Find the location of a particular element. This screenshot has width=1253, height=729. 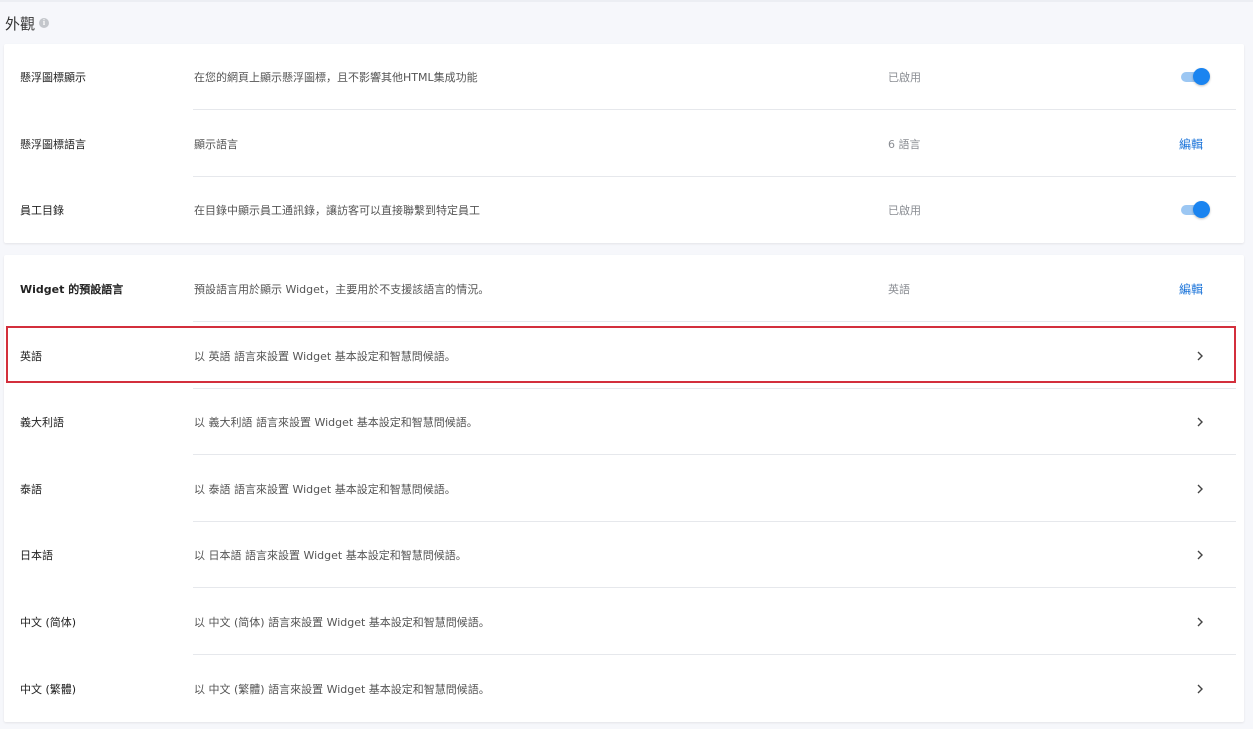

row-description: 在目錄中顯示員工通訊錄，讓訪客可以直接聯繫到特定員工 is located at coordinates (337, 210).